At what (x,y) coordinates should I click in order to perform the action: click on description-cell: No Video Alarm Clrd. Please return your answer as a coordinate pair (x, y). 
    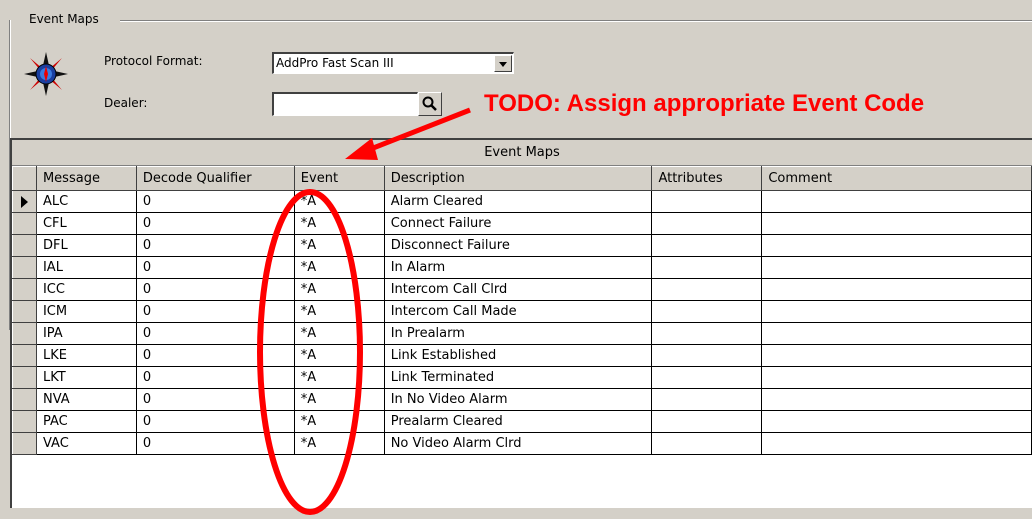
    Looking at the image, I should click on (518, 443).